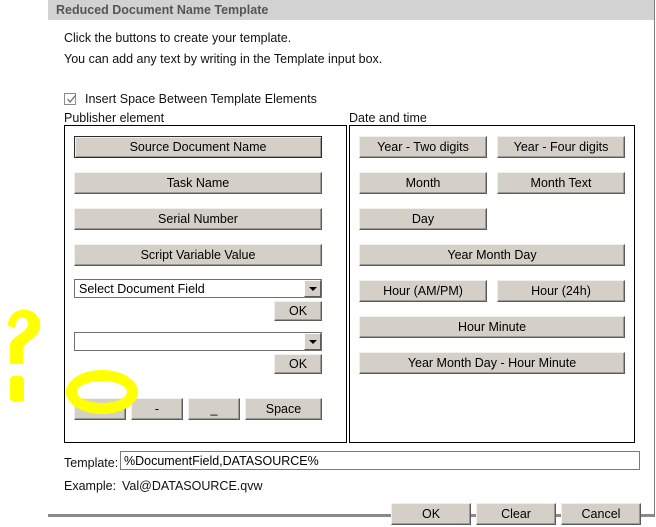 The image size is (656, 527). I want to click on checkbox-box, so click(70, 99).